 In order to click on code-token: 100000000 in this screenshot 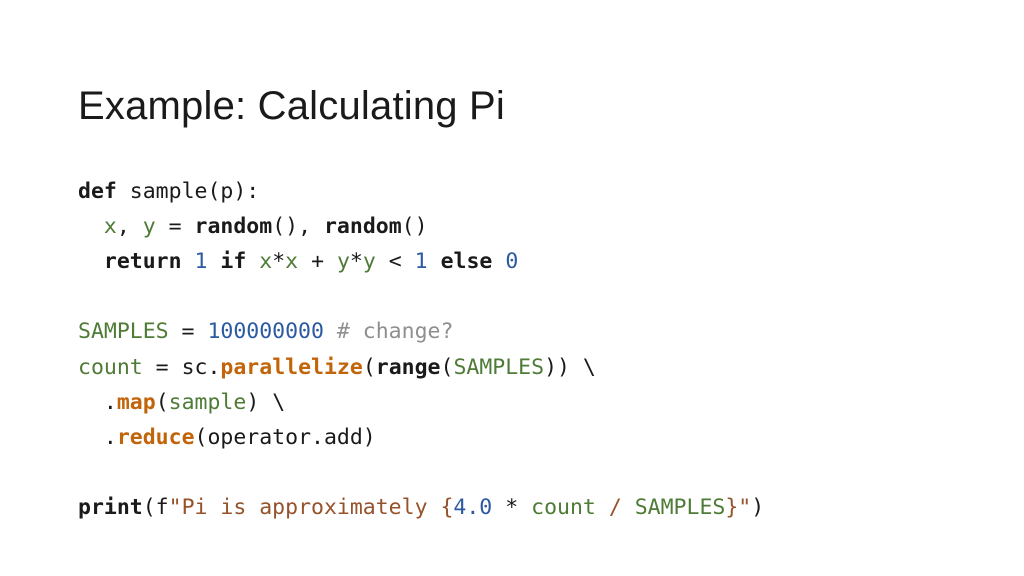, I will do `click(265, 332)`.